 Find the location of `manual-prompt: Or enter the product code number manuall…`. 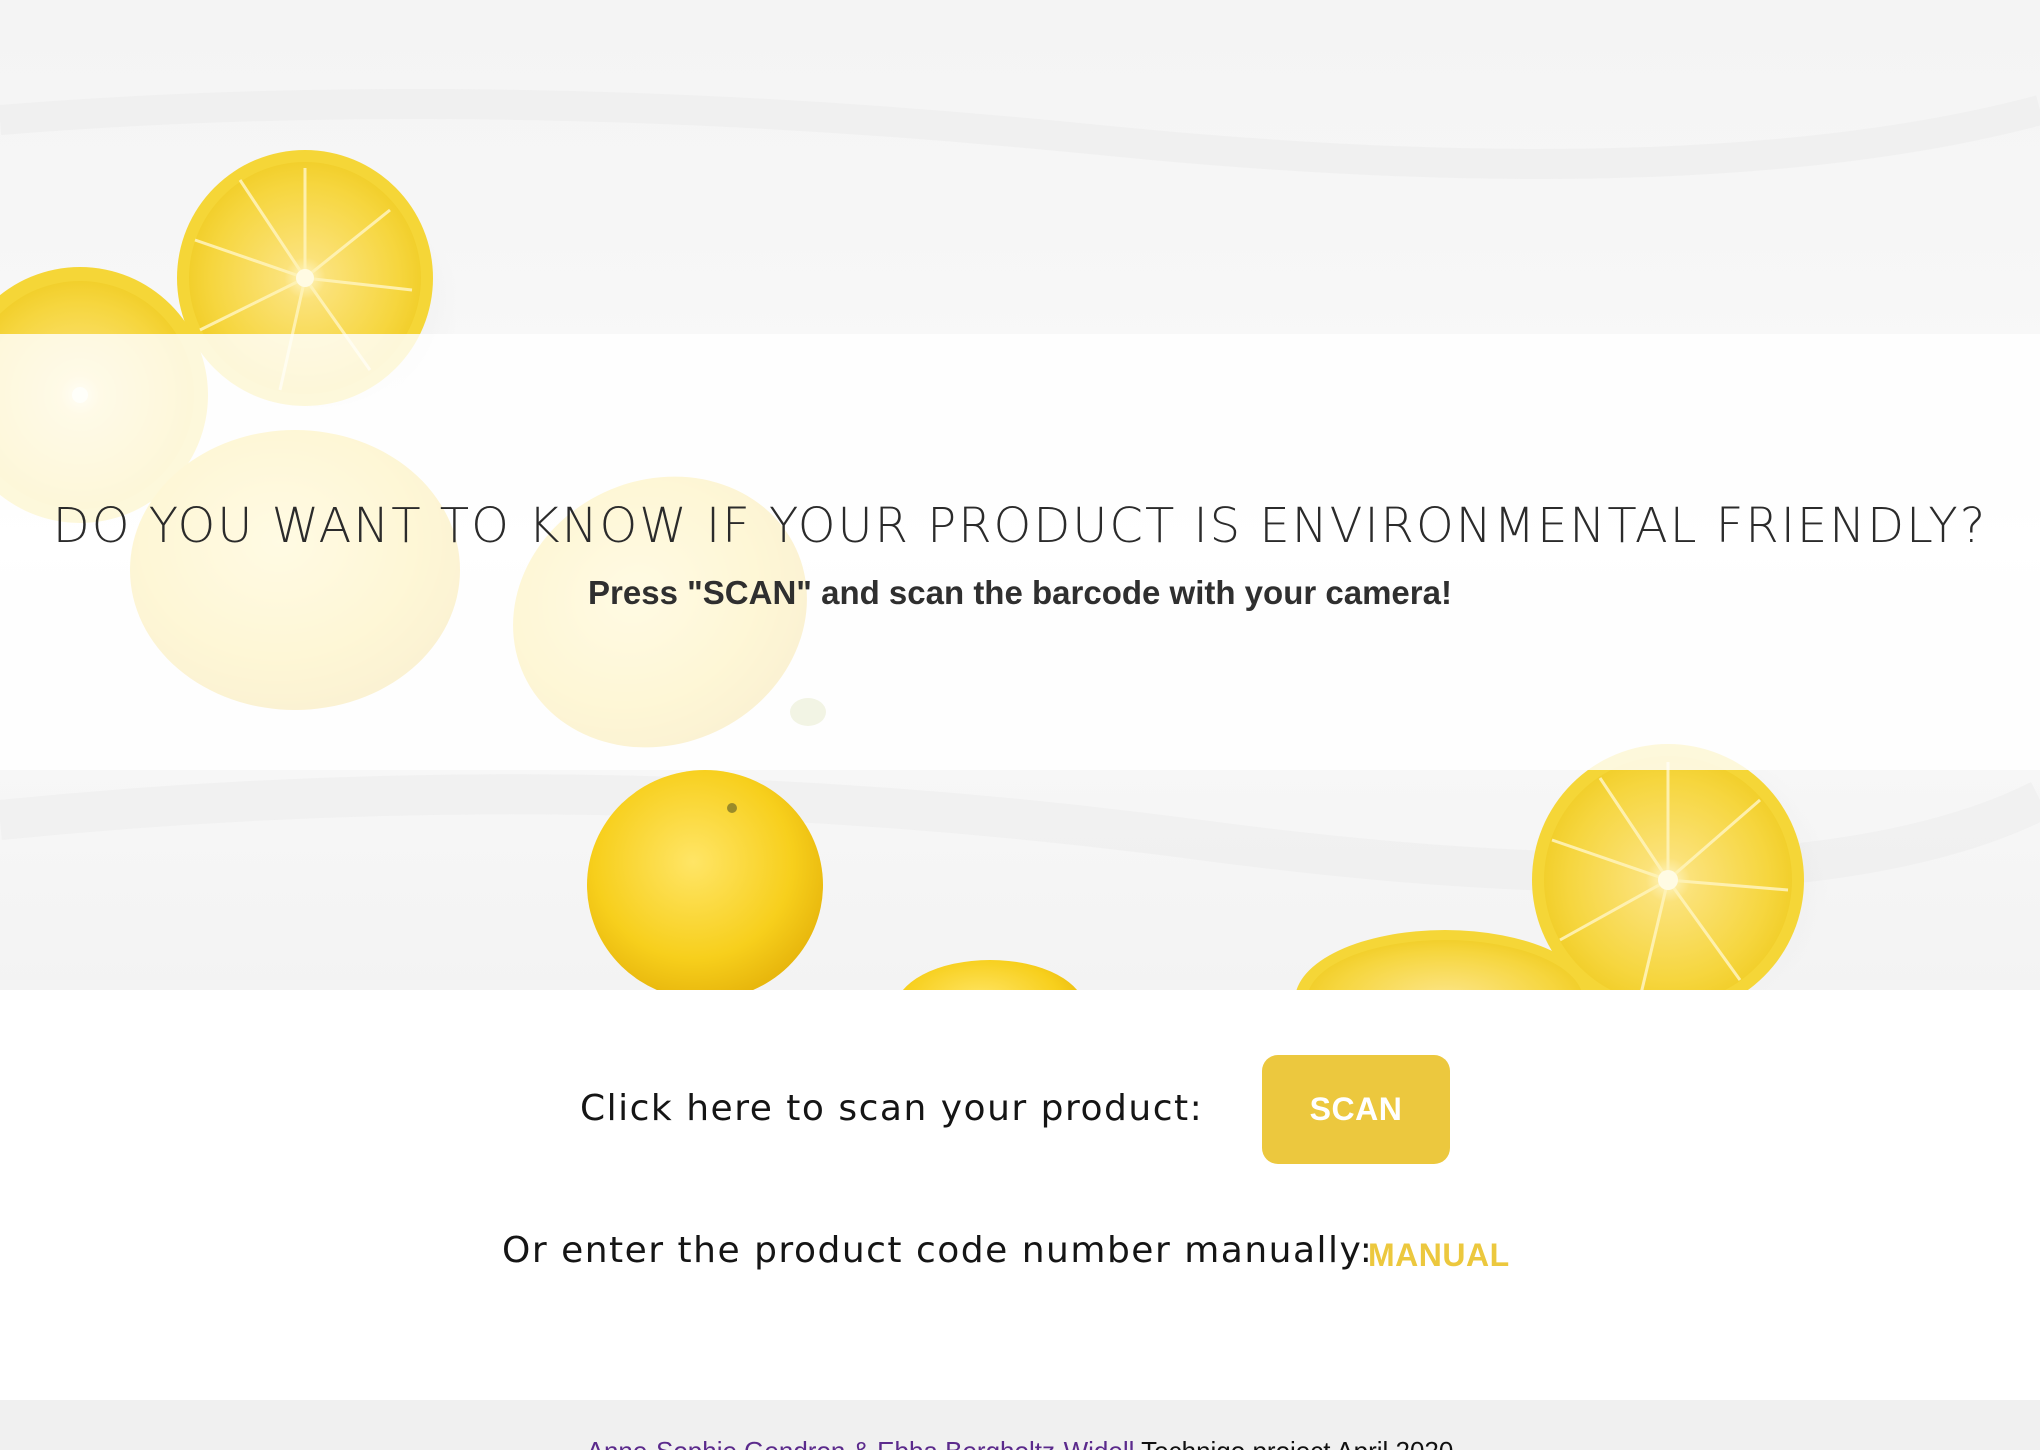

manual-prompt: Or enter the product code number manuall… is located at coordinates (938, 1250).